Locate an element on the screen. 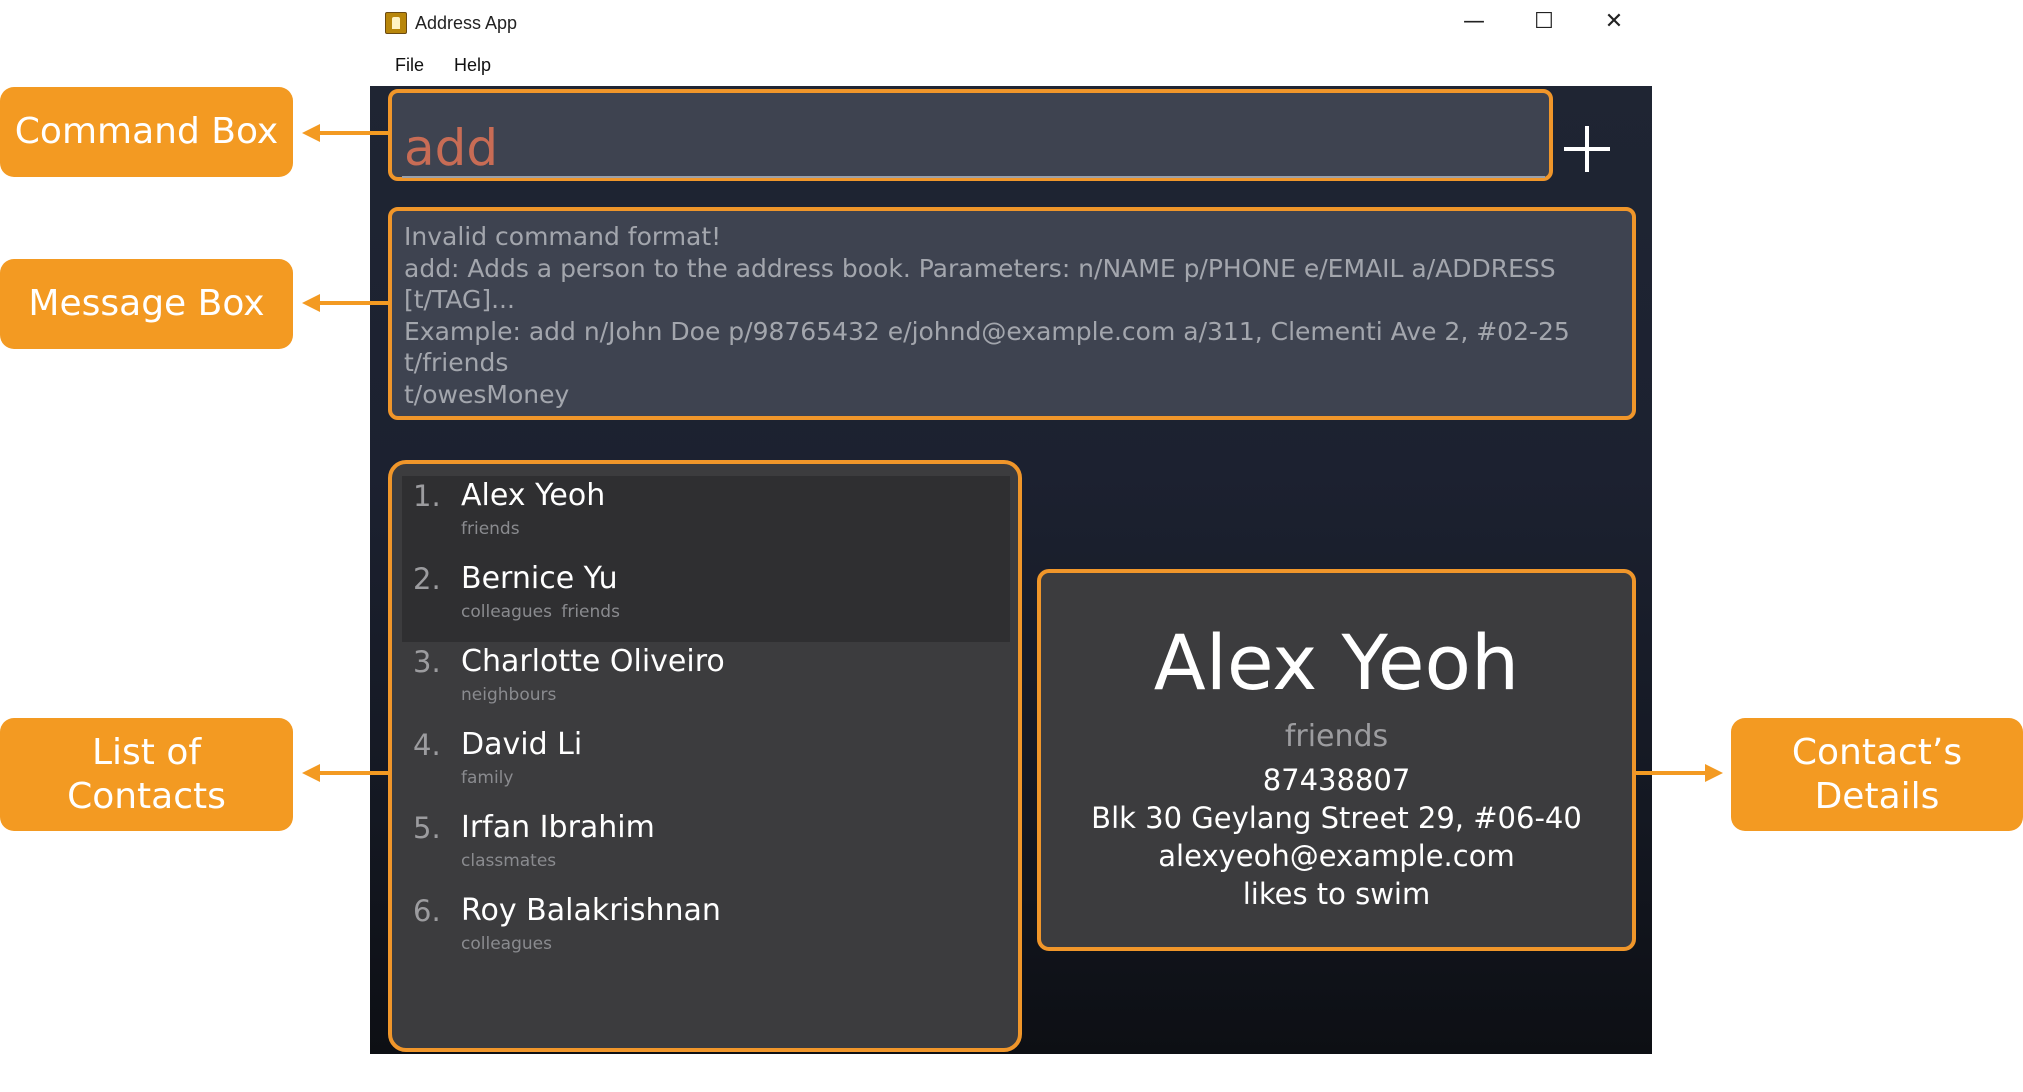 The image size is (2023, 1092). command-input: add is located at coordinates (451, 148).